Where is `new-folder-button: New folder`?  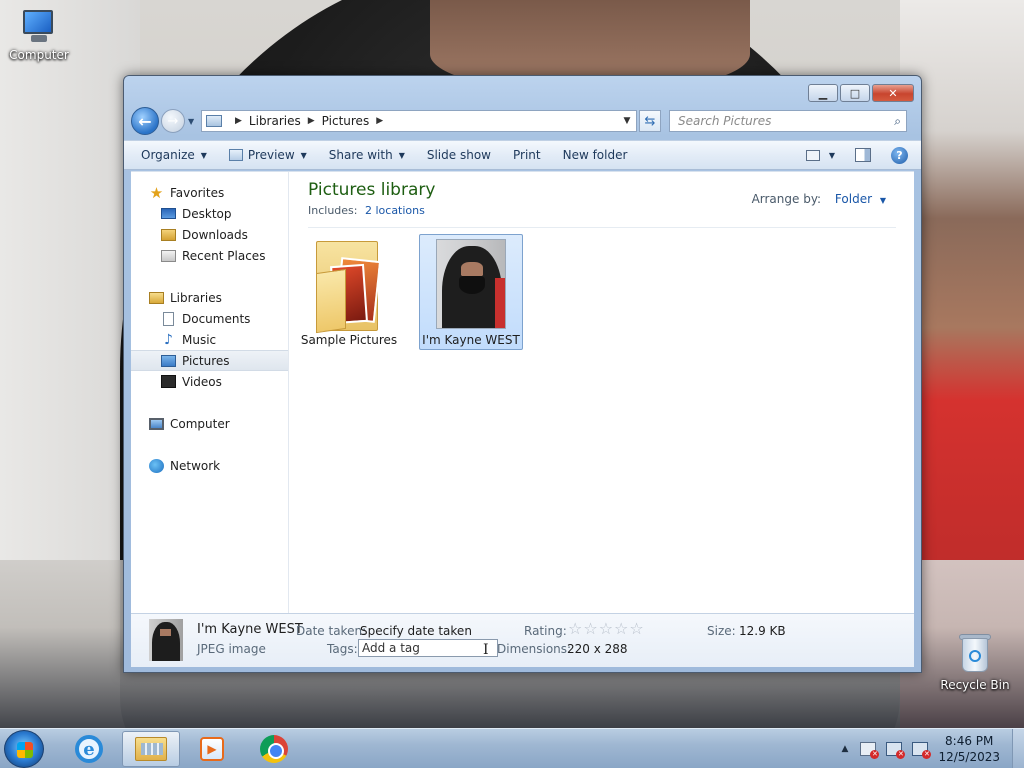
new-folder-button: New folder is located at coordinates (595, 155).